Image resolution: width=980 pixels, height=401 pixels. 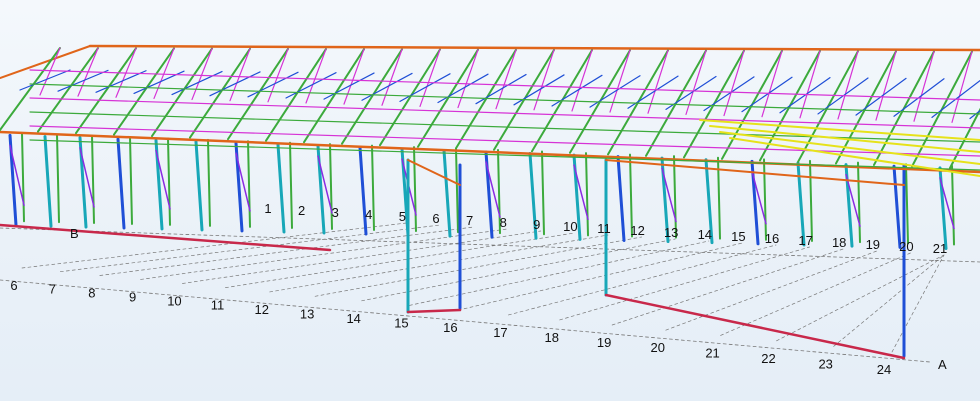 I want to click on grid-label-front: 23, so click(x=825, y=363).